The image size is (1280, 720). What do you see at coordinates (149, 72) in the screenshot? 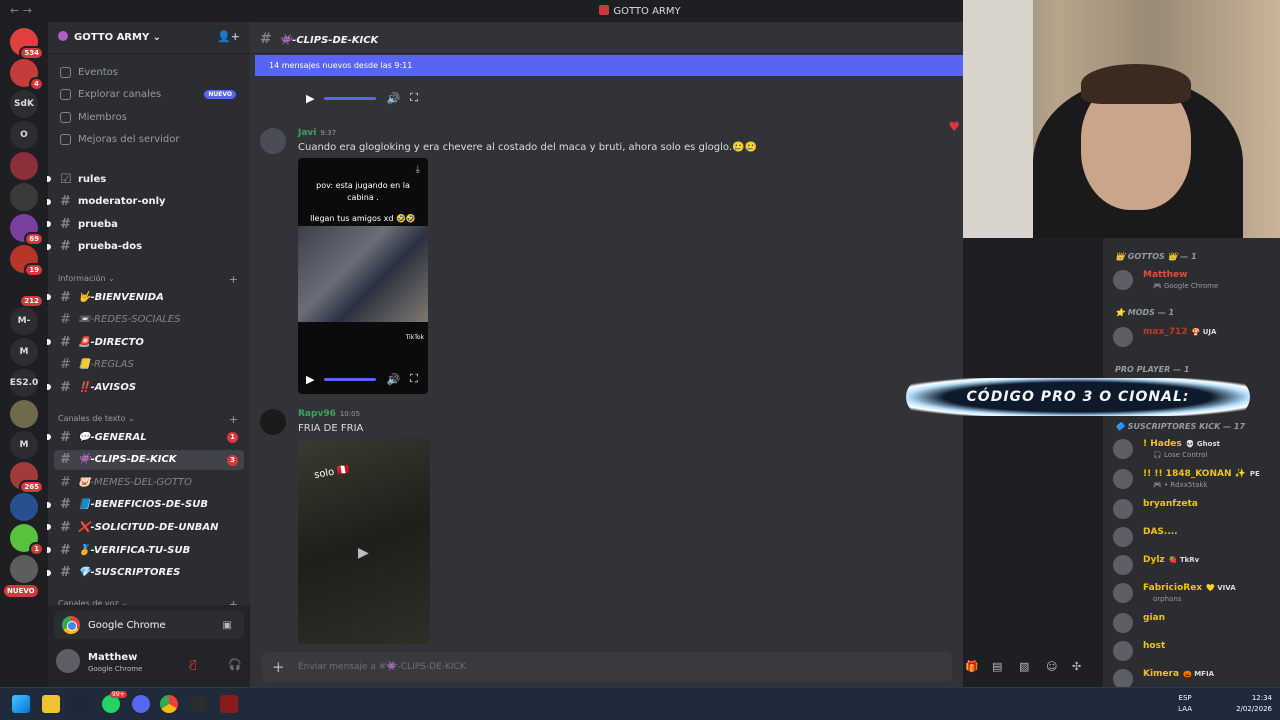
I see `nav-item: Eventos` at bounding box center [149, 72].